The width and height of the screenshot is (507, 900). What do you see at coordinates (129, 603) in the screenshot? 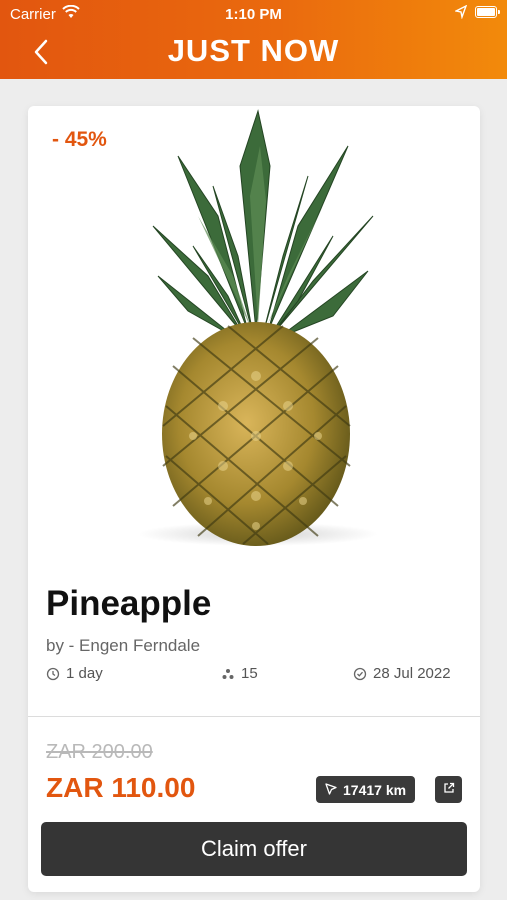
I see `product-title: Pineapple` at bounding box center [129, 603].